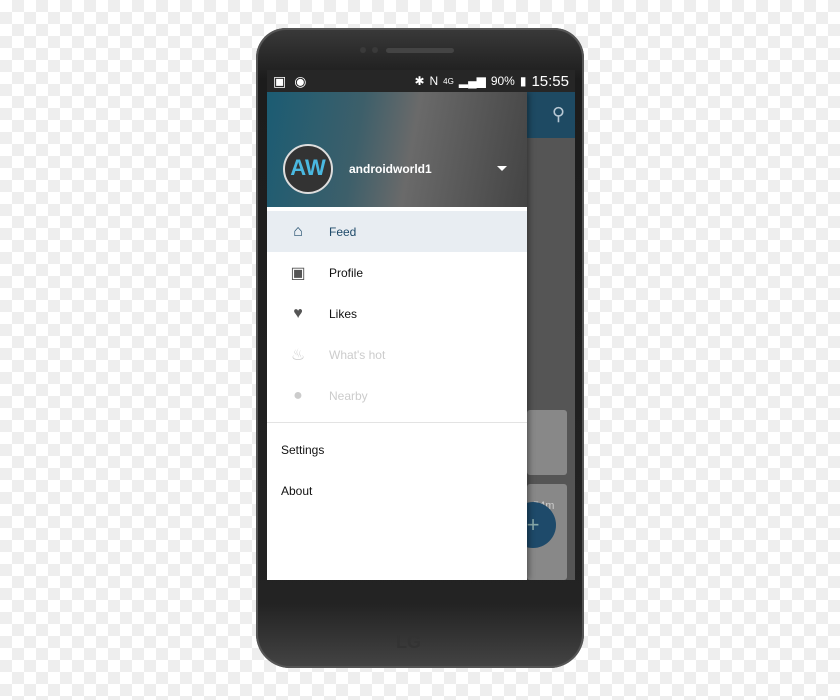 The width and height of the screenshot is (840, 700). What do you see at coordinates (397, 395) in the screenshot?
I see `menu-item-nearby: ● Nearby` at bounding box center [397, 395].